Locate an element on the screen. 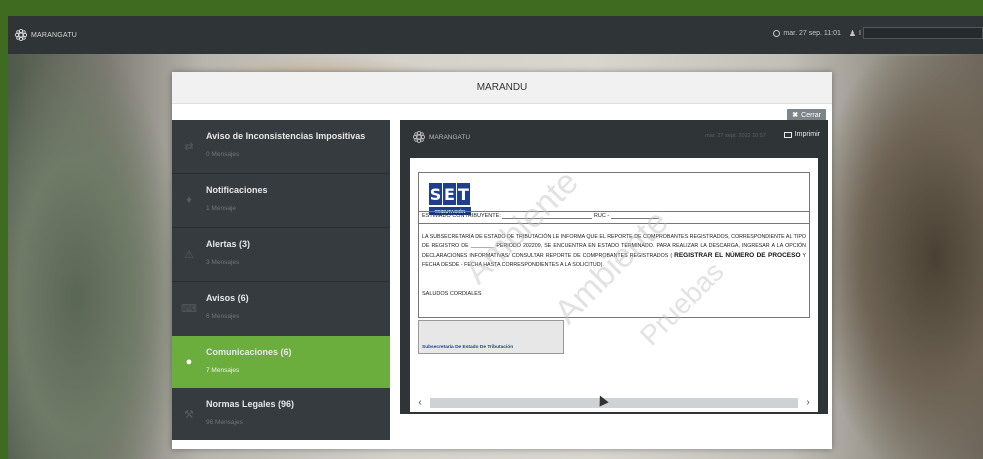  sidebar-item-count: 96 Mensajes is located at coordinates (224, 422).